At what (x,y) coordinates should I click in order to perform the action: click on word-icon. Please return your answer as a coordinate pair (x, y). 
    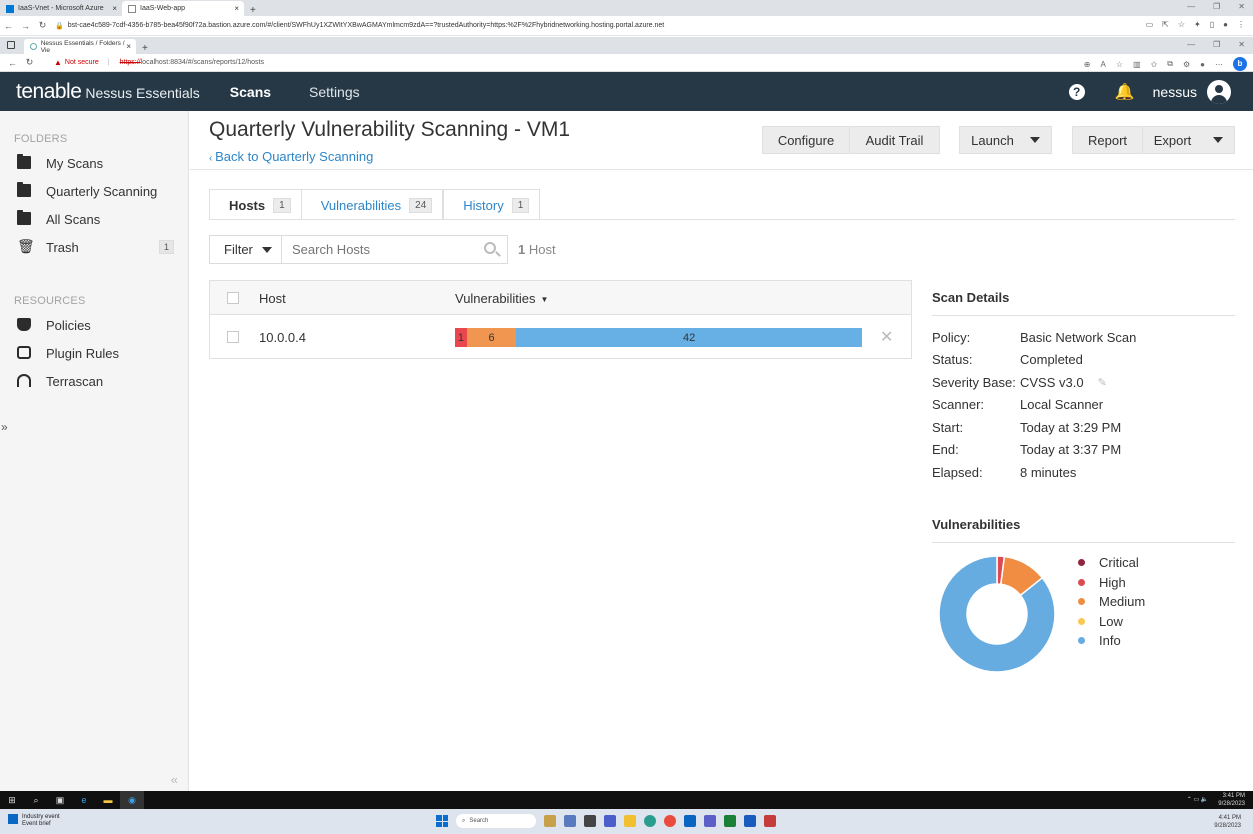
    Looking at the image, I should click on (750, 821).